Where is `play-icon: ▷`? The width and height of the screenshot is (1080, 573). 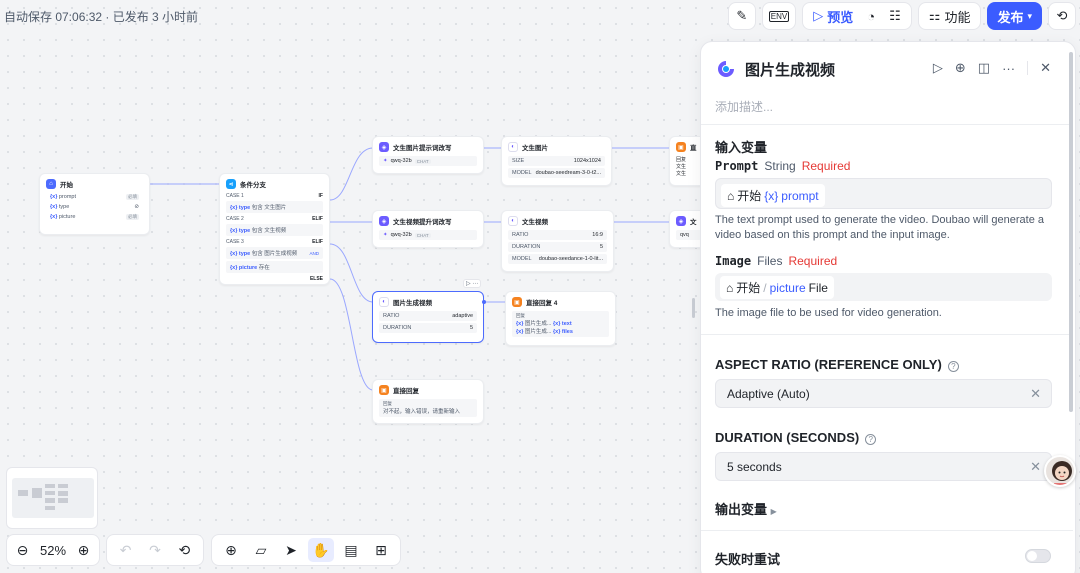
play-icon: ▷ is located at coordinates (818, 15).